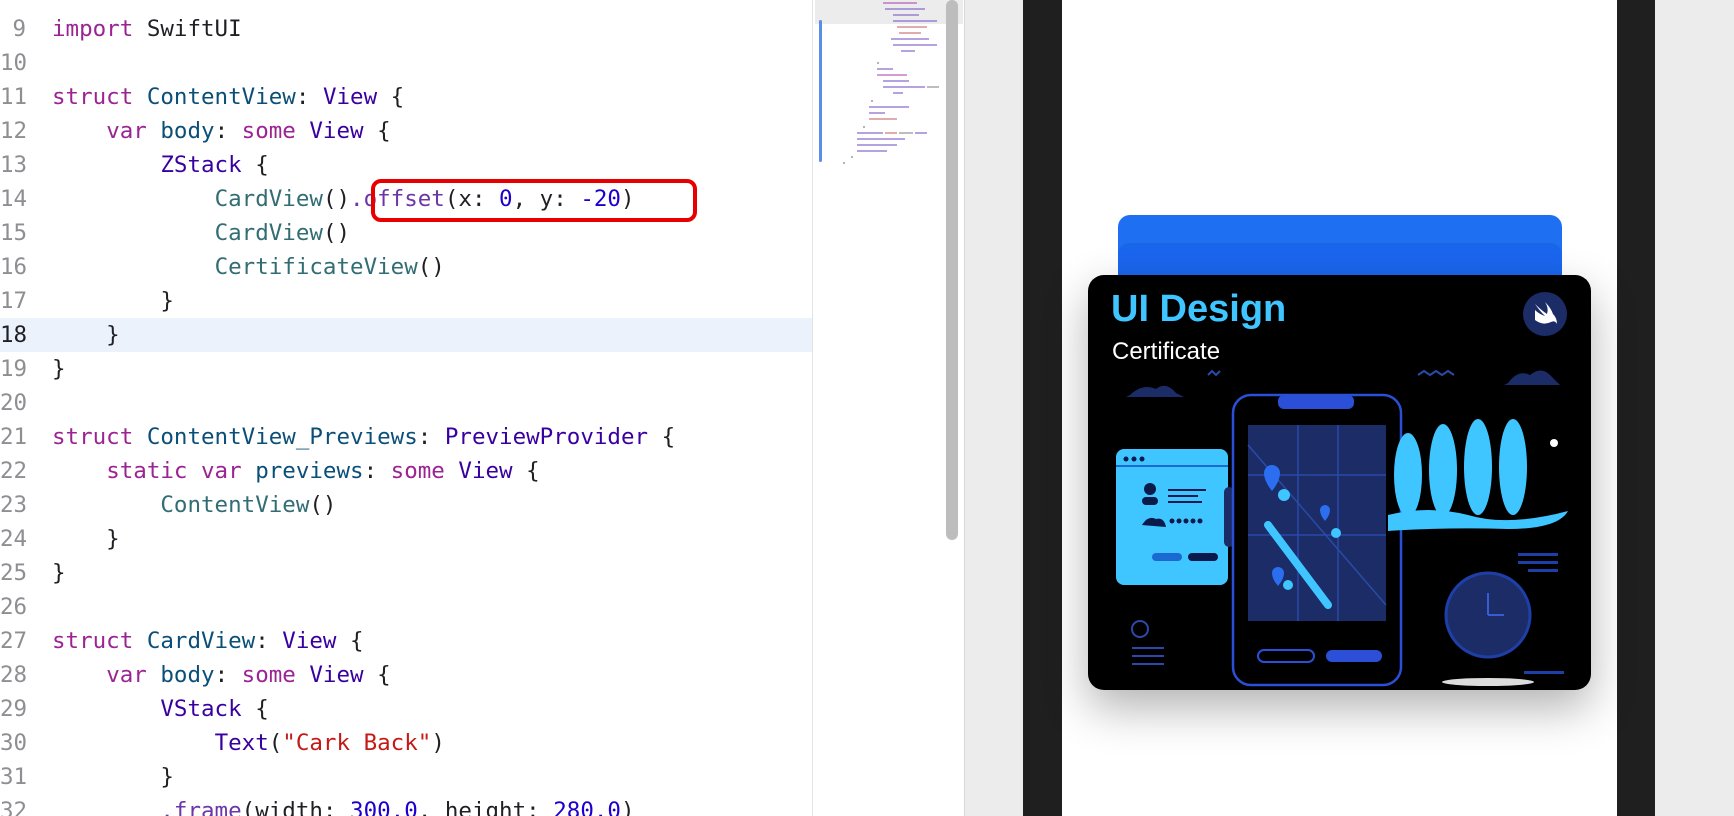 This screenshot has height=816, width=1734. I want to click on code-line: 9 import SwiftUI, so click(406, 29).